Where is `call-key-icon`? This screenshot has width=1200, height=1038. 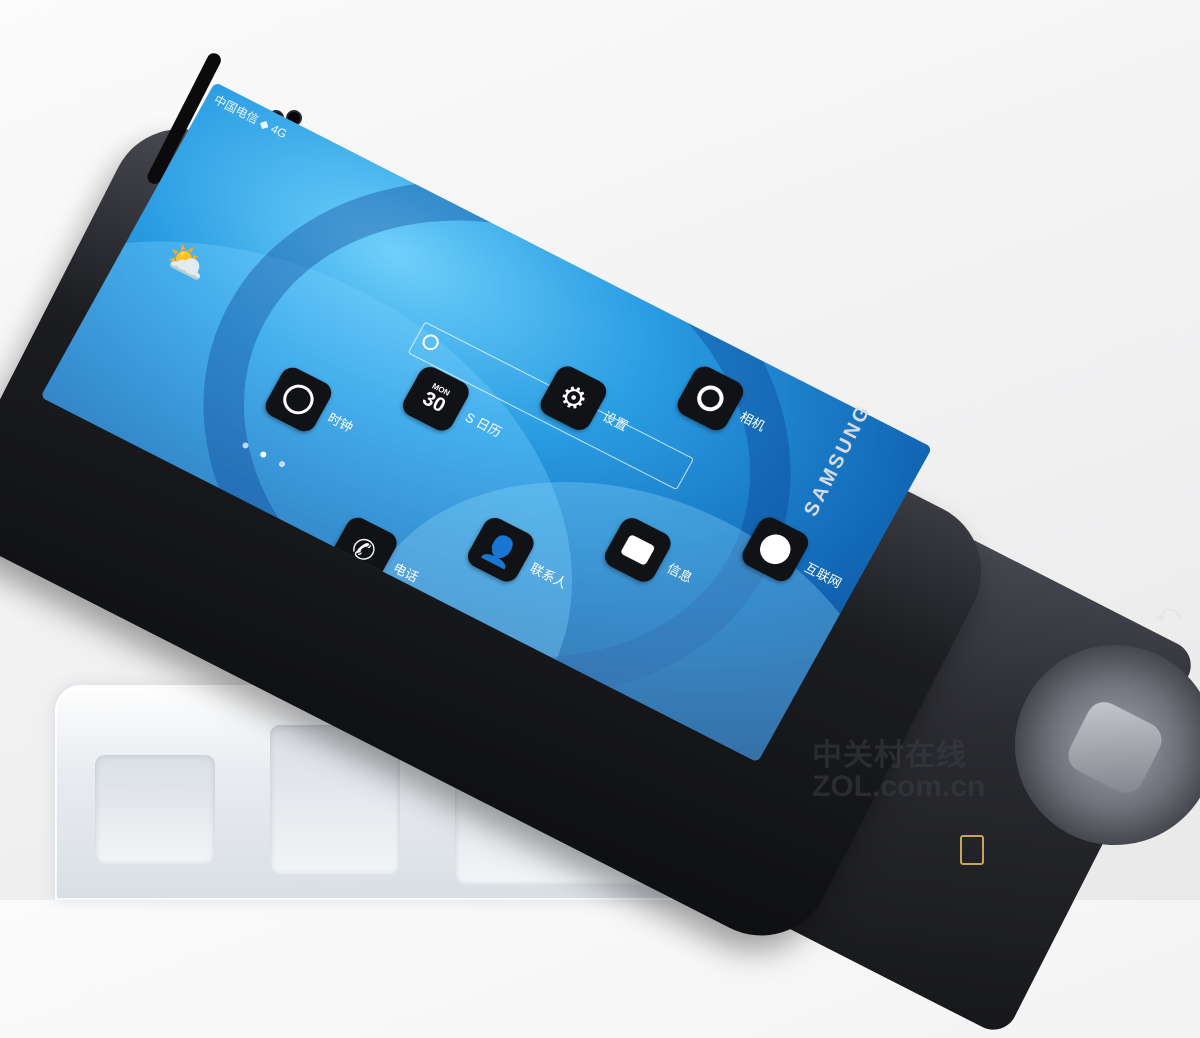
call-key-icon is located at coordinates (972, 850).